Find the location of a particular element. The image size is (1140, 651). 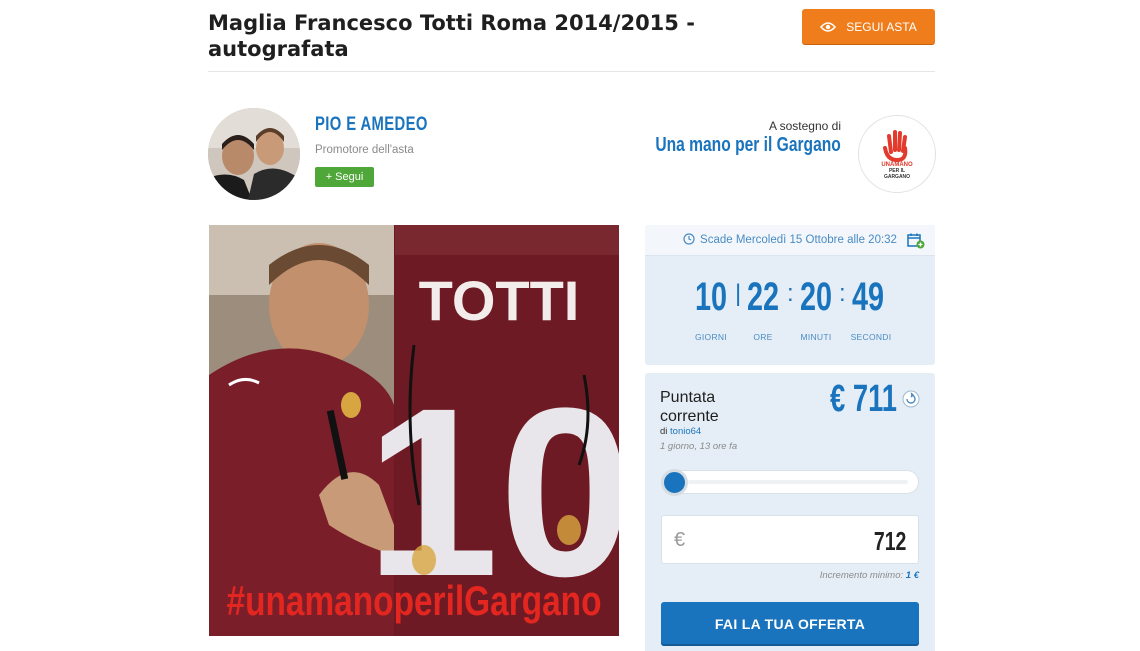

photo-hashtag: #unamanoperilGargano is located at coordinates (414, 600).